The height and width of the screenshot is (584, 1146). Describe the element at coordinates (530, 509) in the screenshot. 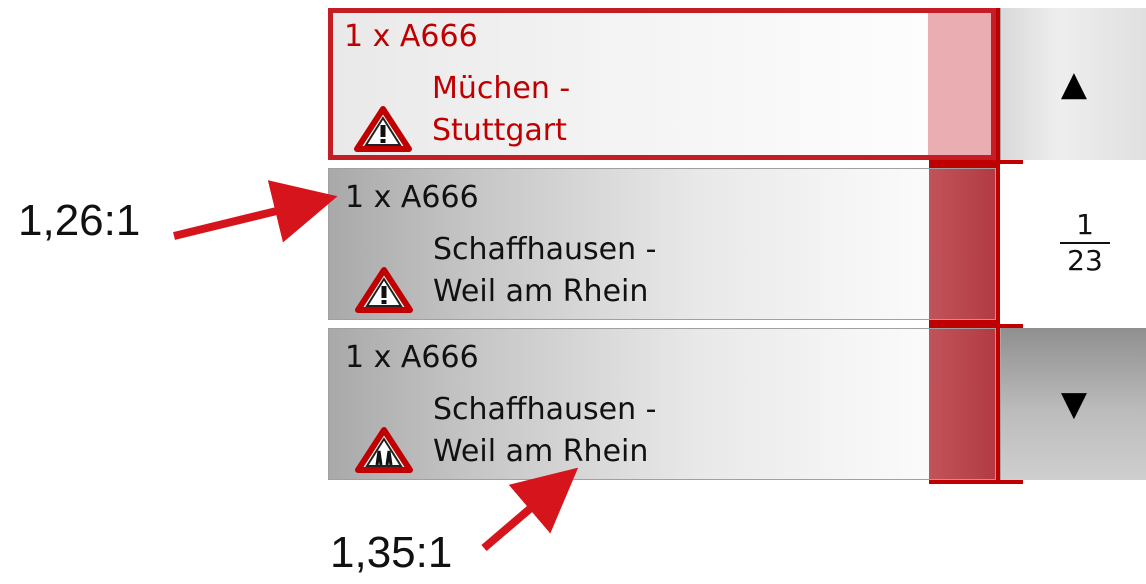

I see `callout-arrow-bottom` at that location.